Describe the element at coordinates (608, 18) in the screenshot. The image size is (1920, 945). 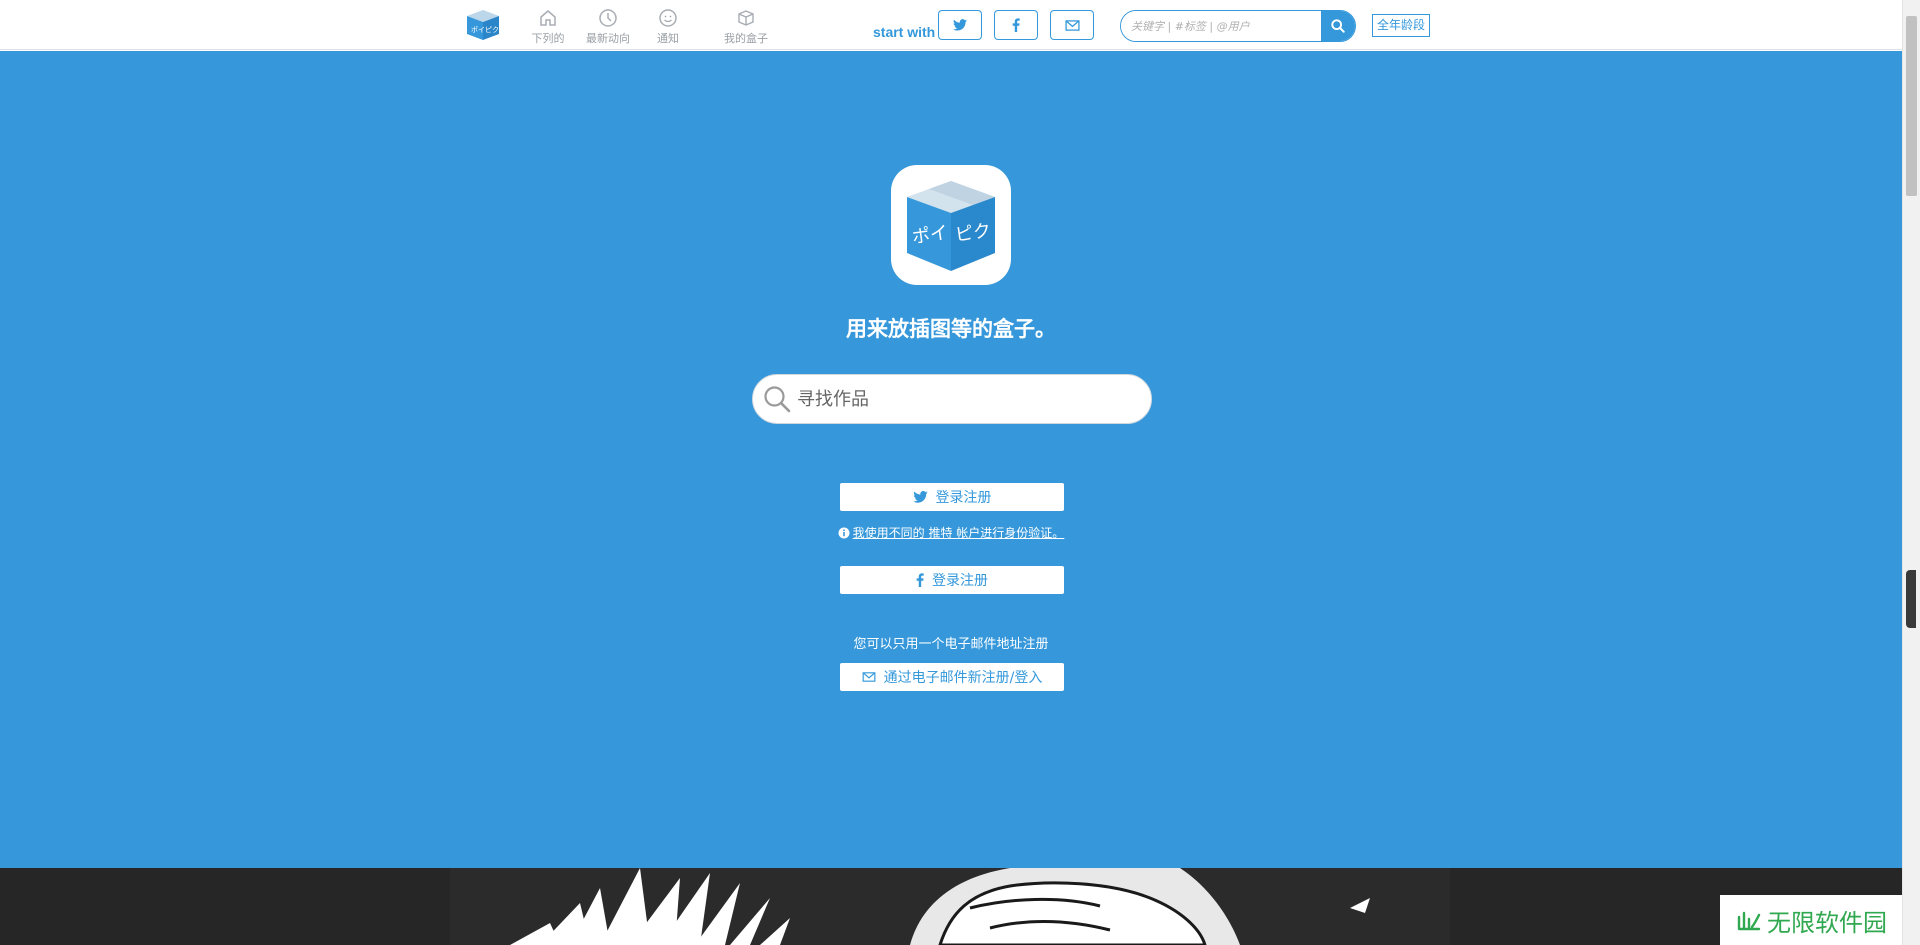
I see `clock-icon` at that location.